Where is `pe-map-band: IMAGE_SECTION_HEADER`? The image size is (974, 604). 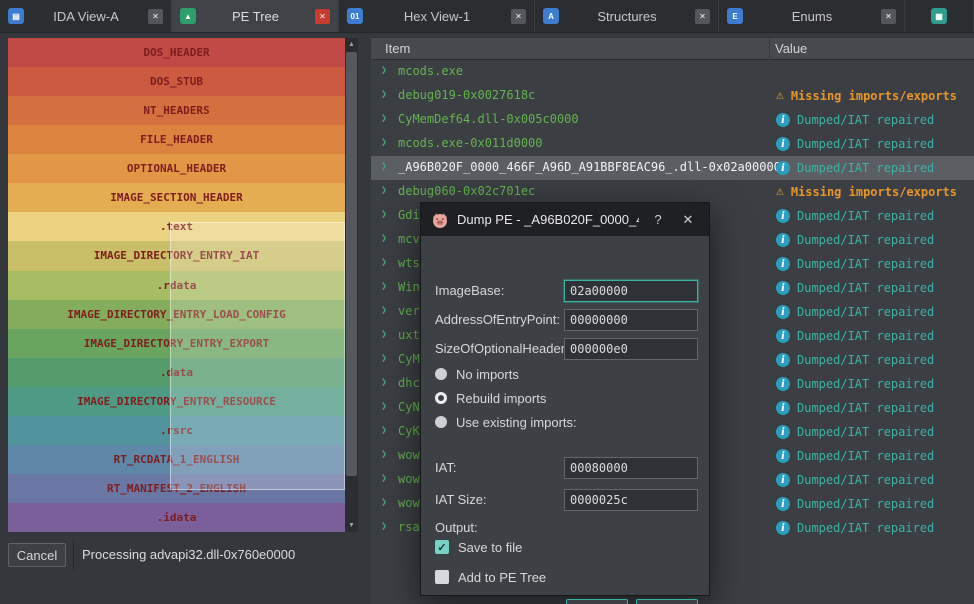 pe-map-band: IMAGE_SECTION_HEADER is located at coordinates (176, 198).